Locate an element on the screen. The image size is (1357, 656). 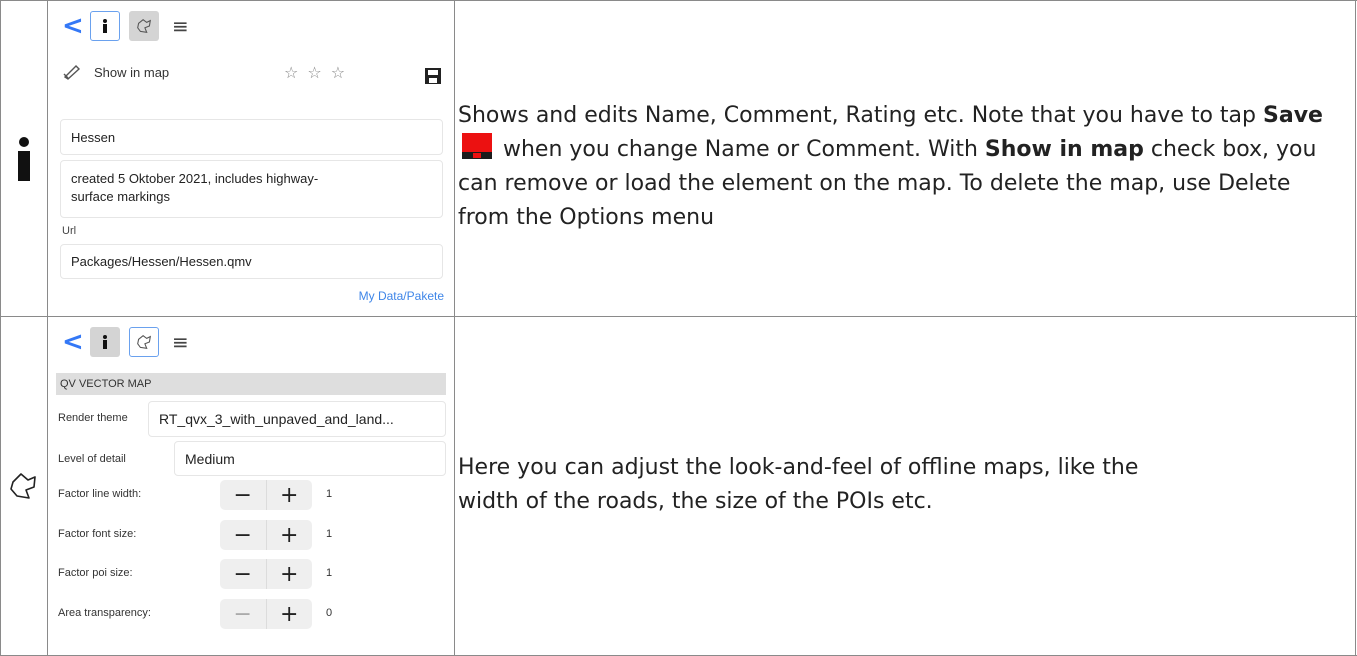
desc-text: when you change Name or Comment. With is located at coordinates (740, 149).